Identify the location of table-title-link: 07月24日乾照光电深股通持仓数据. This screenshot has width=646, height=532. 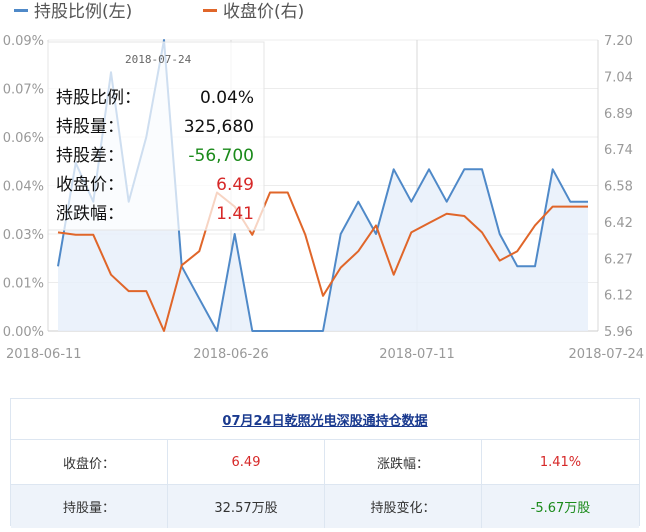
(324, 419).